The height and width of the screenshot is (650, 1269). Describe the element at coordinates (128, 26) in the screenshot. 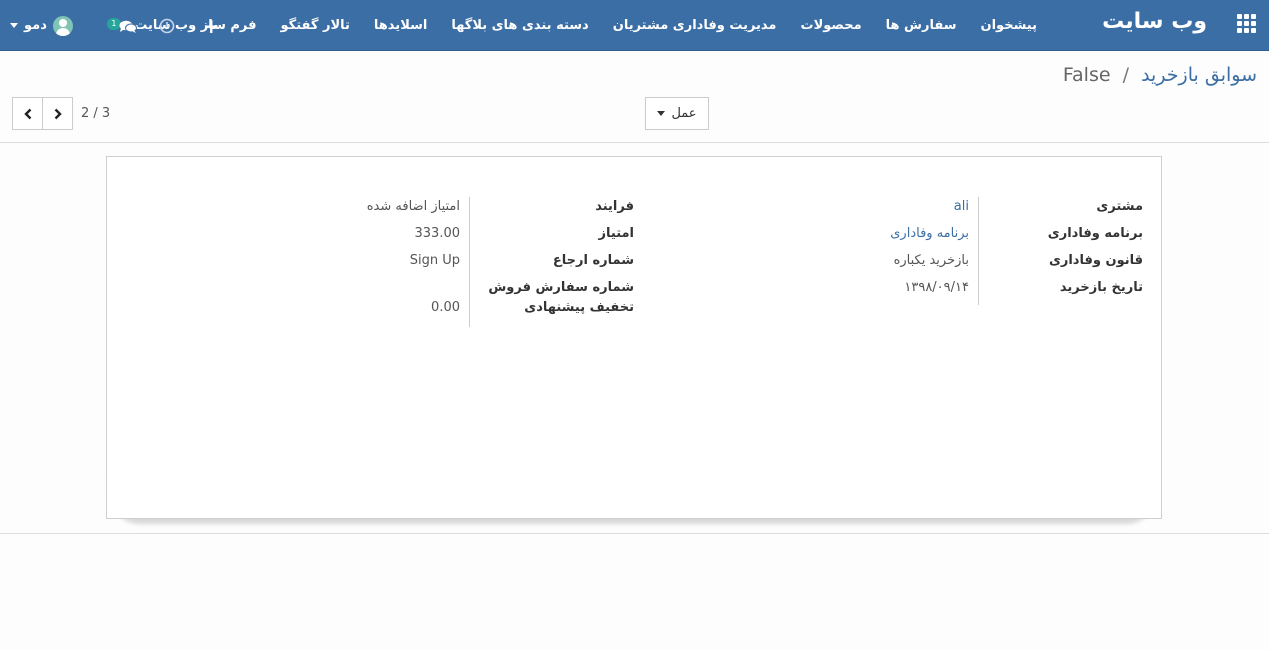

I see `chat-icon` at that location.